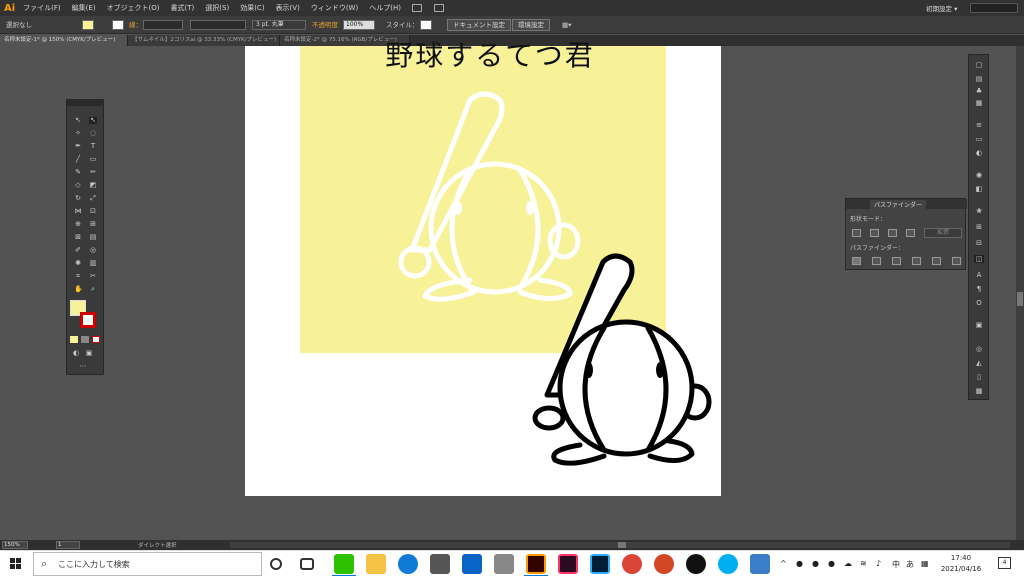 The height and width of the screenshot is (576, 1024). What do you see at coordinates (664, 564) in the screenshot?
I see `powerpoint-icon` at bounding box center [664, 564].